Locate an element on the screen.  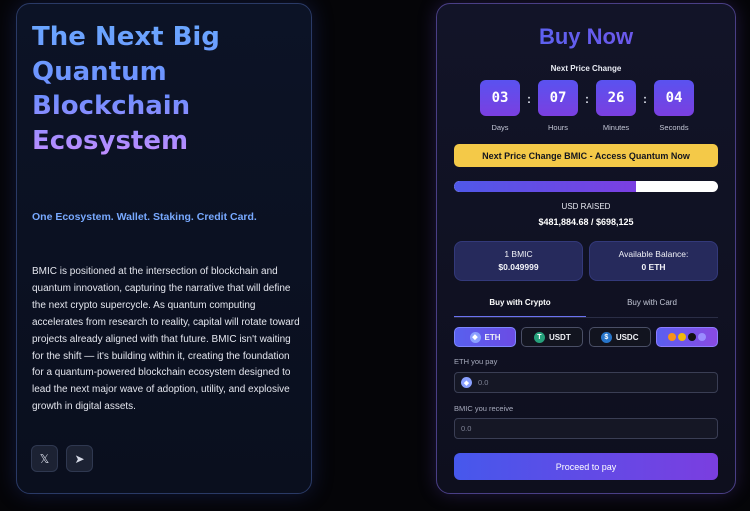
countdown-value: 07 is located at coordinates (558, 98).